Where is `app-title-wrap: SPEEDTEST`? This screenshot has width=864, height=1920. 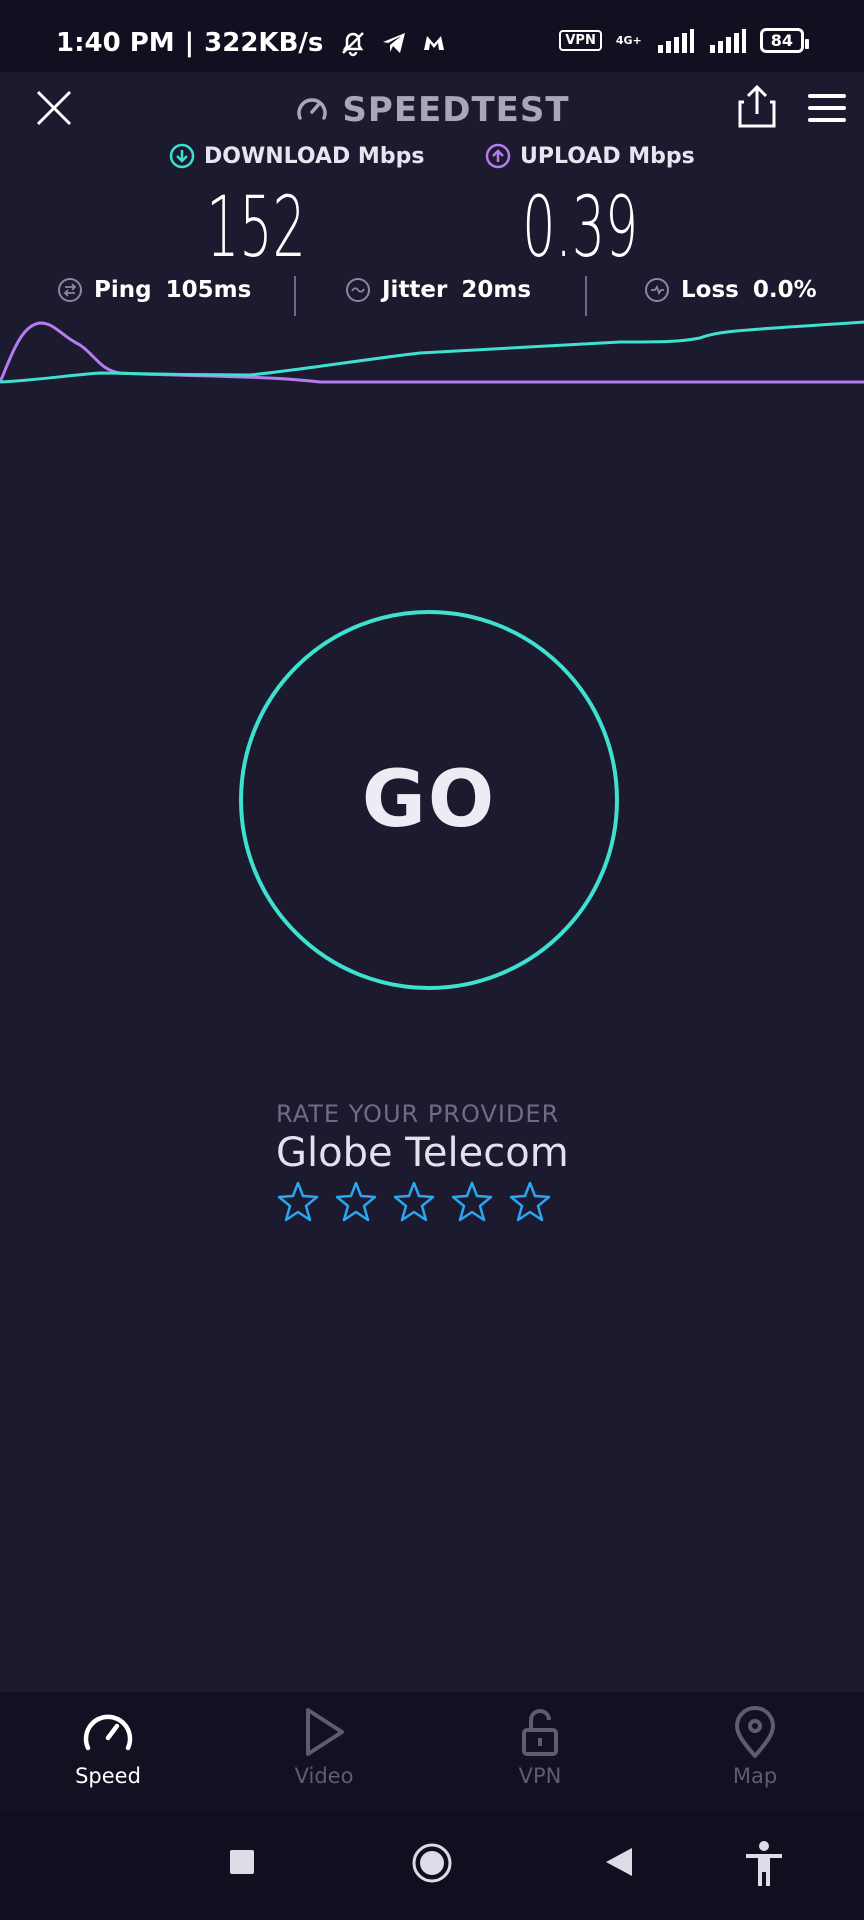 app-title-wrap: SPEEDTEST is located at coordinates (432, 110).